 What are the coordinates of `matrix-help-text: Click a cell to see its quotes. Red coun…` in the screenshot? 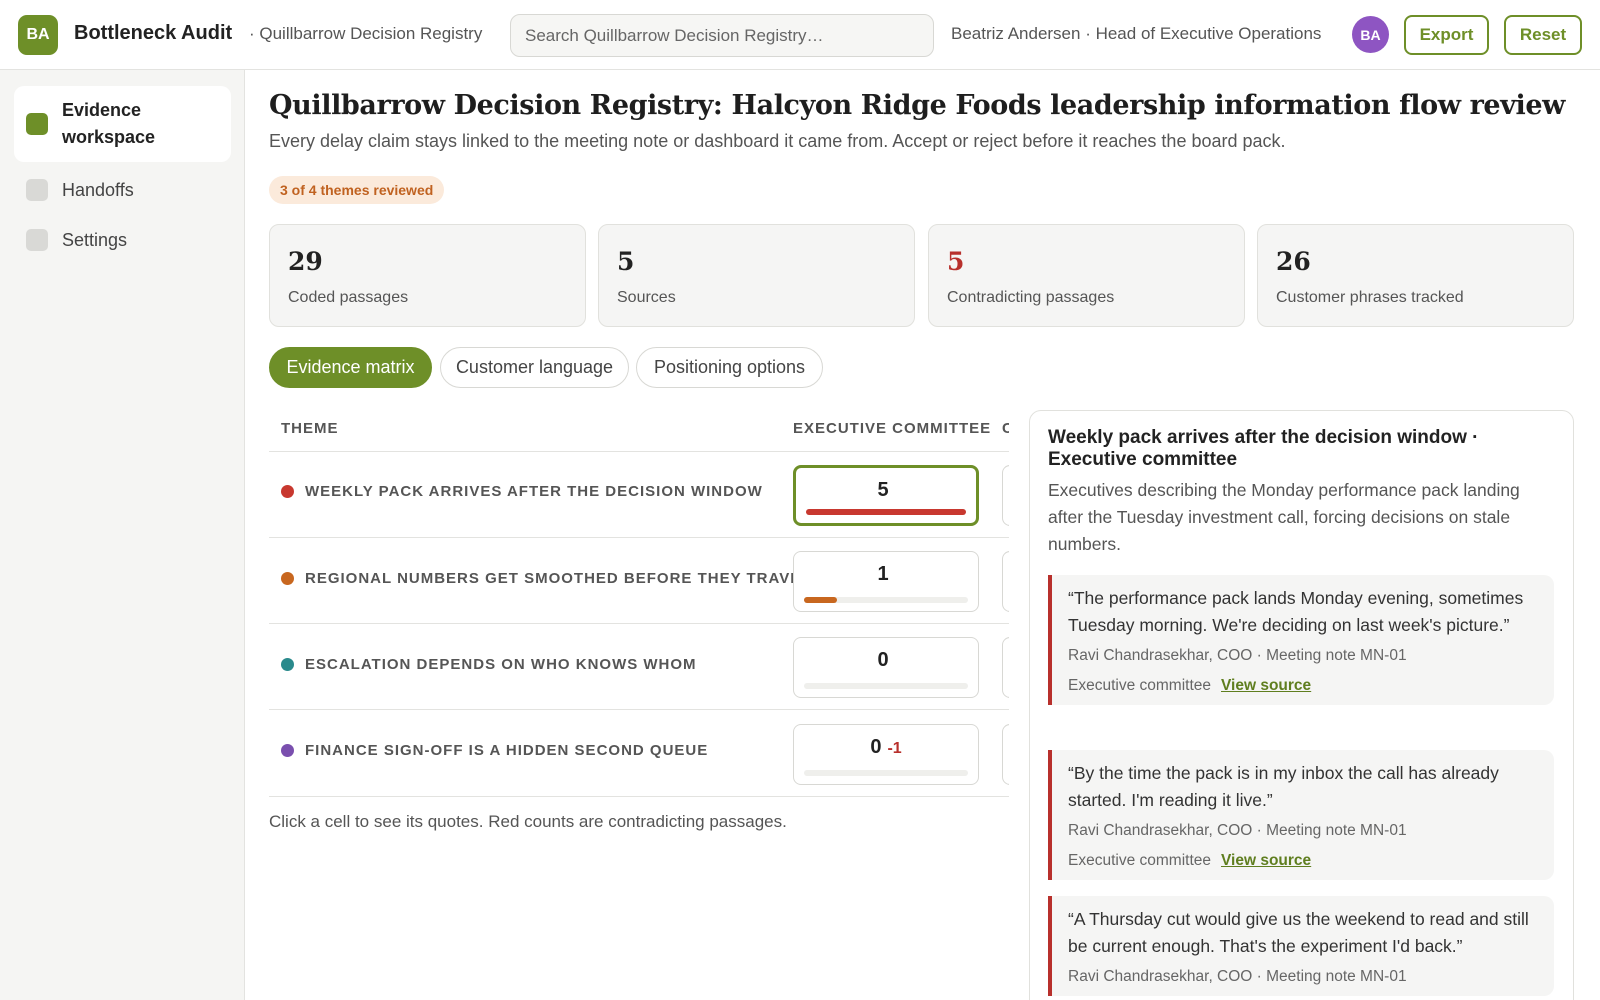 It's located at (528, 821).